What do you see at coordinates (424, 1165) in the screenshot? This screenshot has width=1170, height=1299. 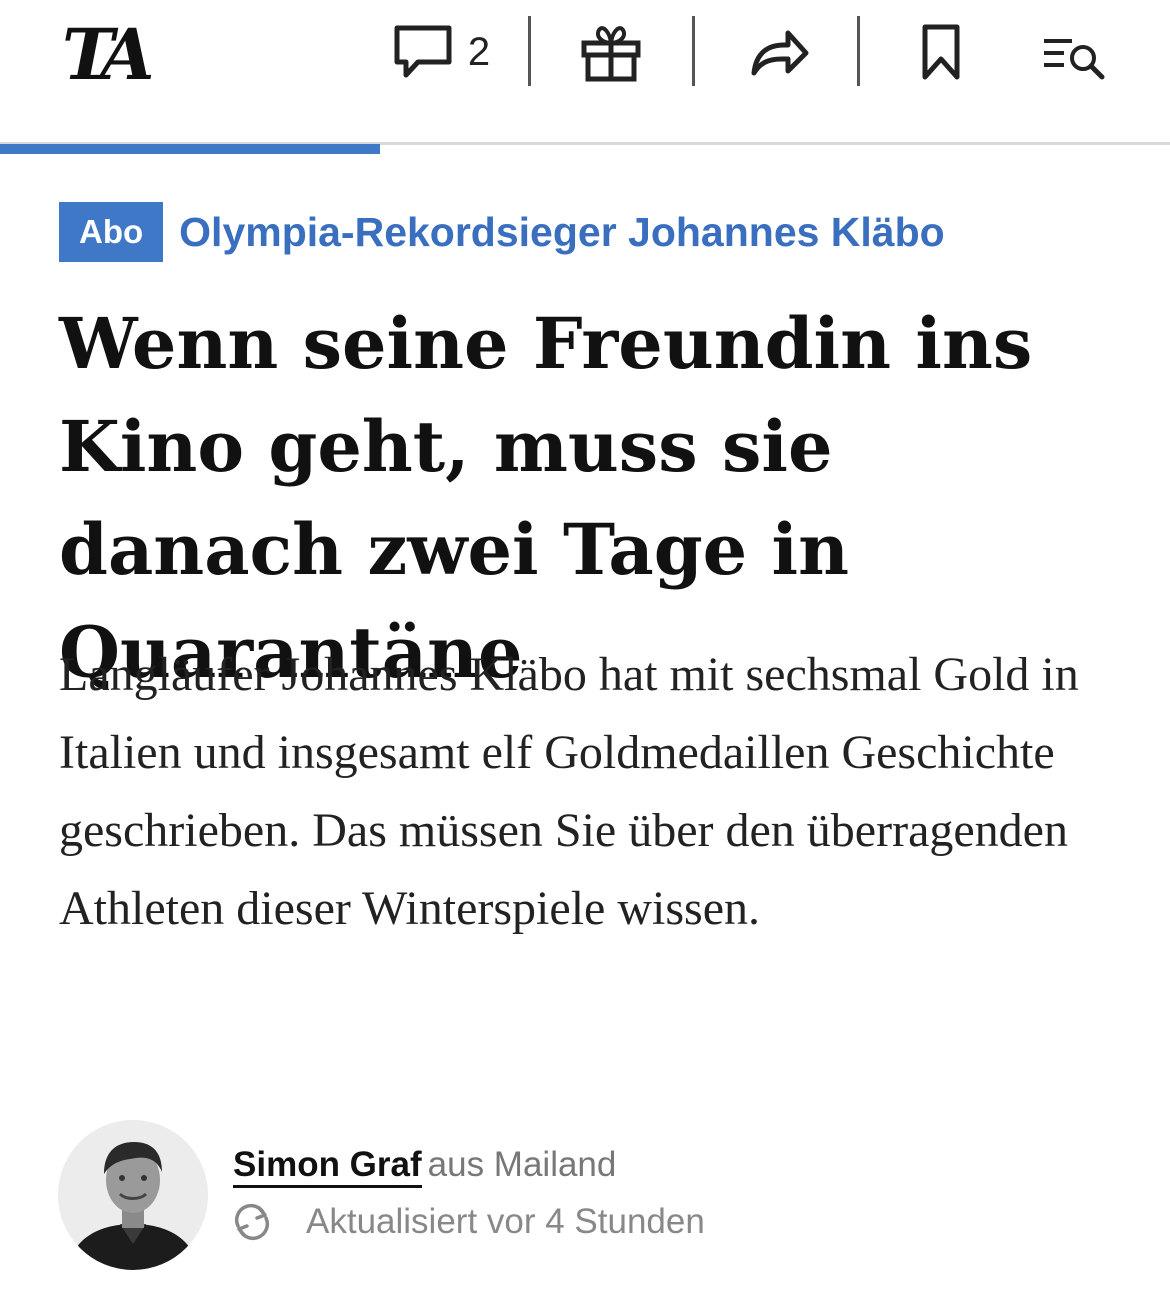 I see `byline: Simon Graf aus Mailand` at bounding box center [424, 1165].